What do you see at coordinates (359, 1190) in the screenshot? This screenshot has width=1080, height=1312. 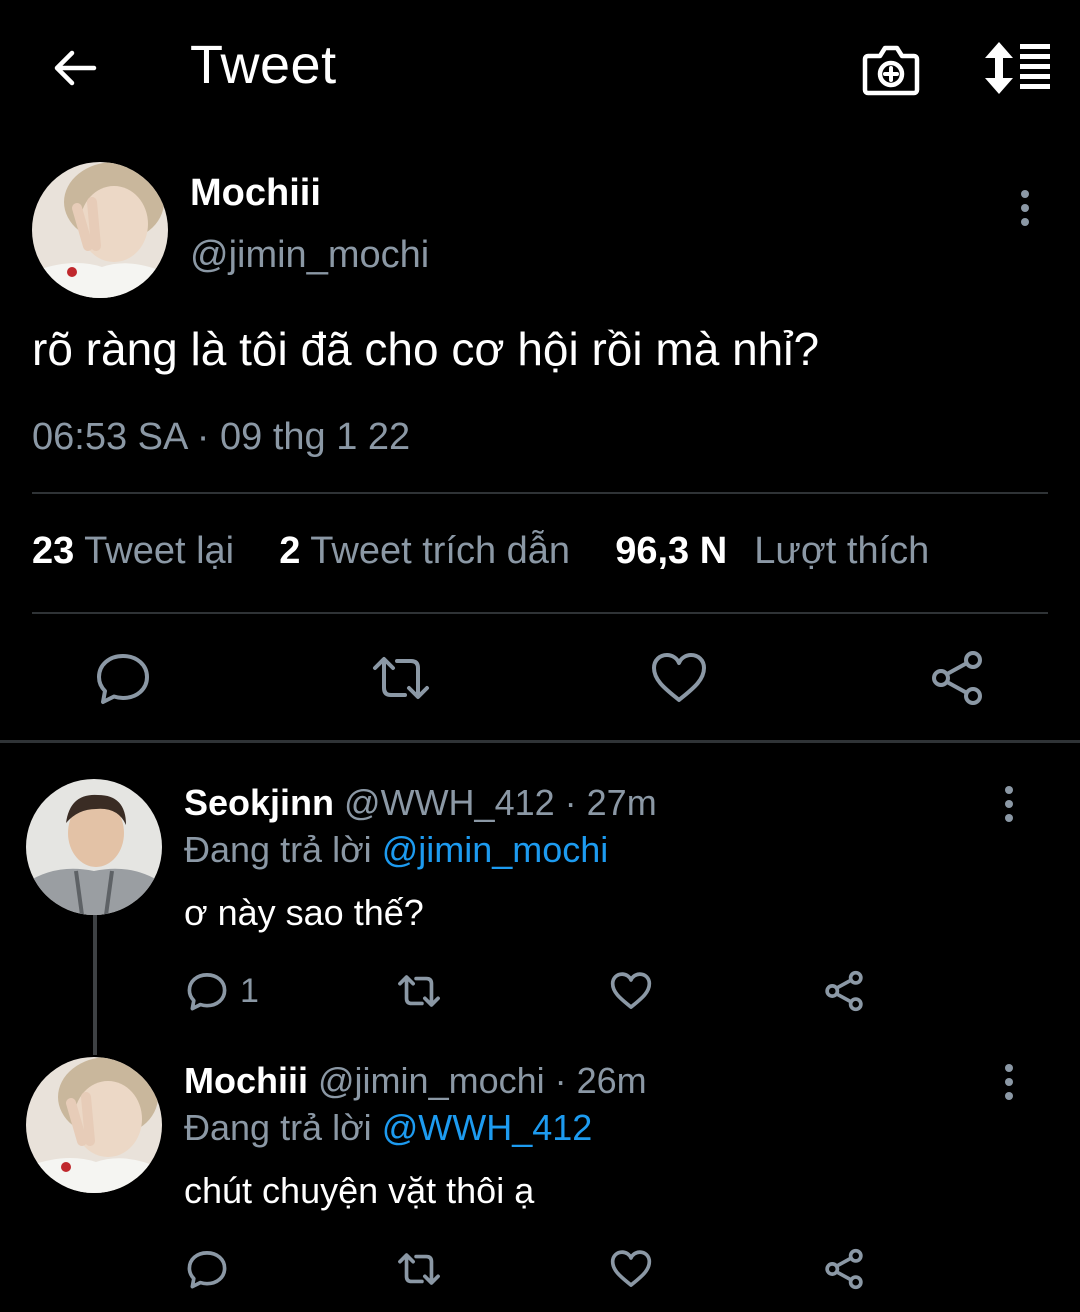 I see `reply-text: chút chuyện vặt thôi ạ` at bounding box center [359, 1190].